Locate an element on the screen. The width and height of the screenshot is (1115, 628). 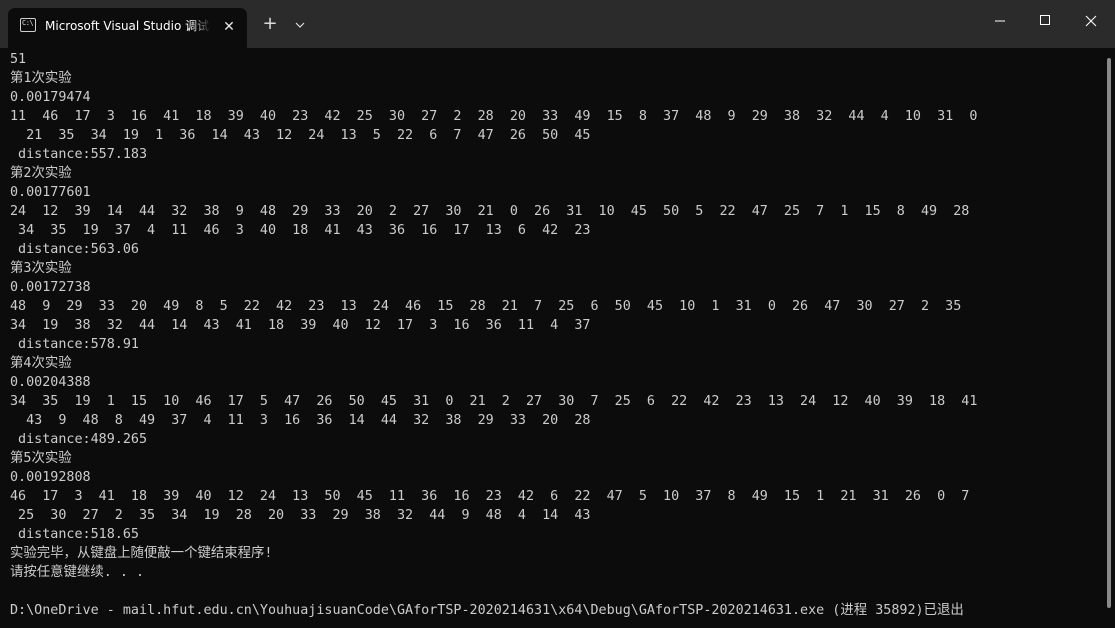
close-tab-icon: ✕ is located at coordinates (229, 27).